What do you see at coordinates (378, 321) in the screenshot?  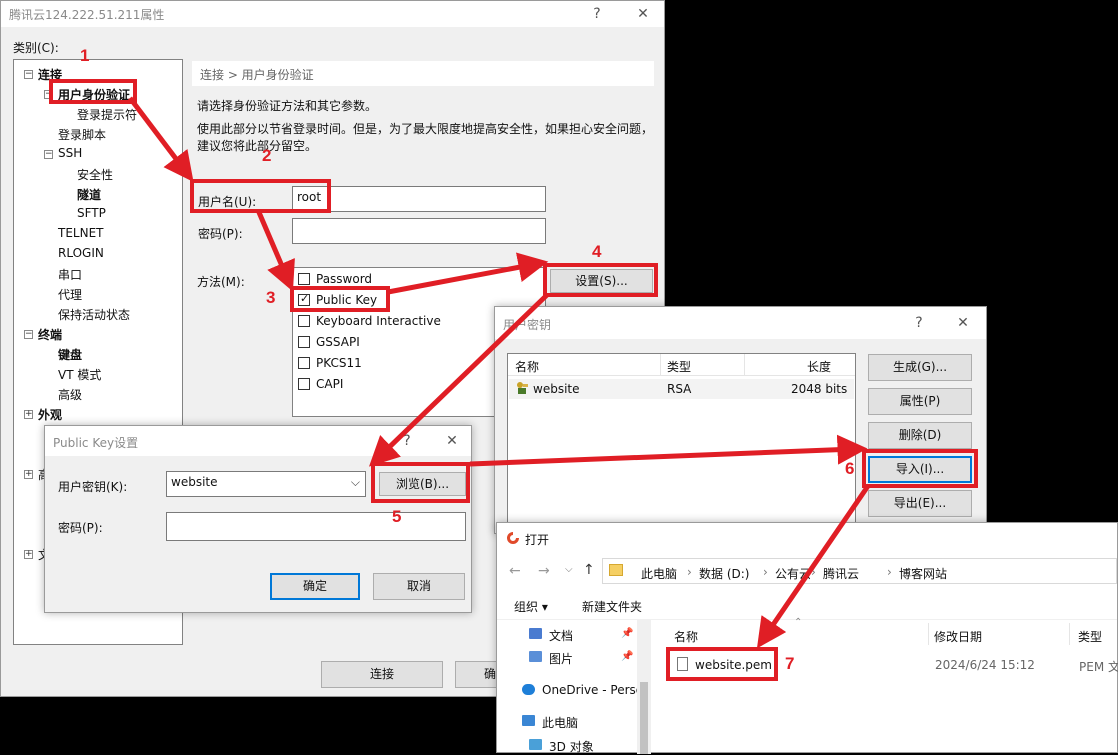 I see `method-label: Keyboard Interactive` at bounding box center [378, 321].